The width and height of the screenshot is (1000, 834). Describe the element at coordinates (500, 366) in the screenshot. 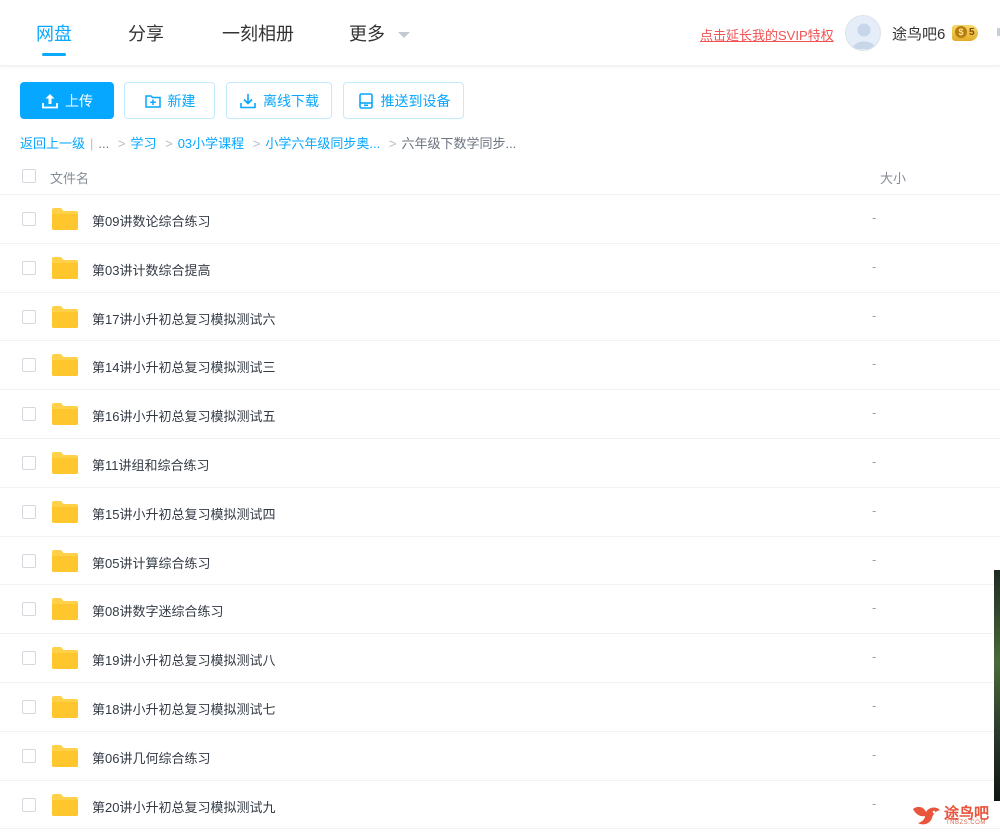

I see `table-row: 第14讲小升初总复习模拟测试三 -` at that location.